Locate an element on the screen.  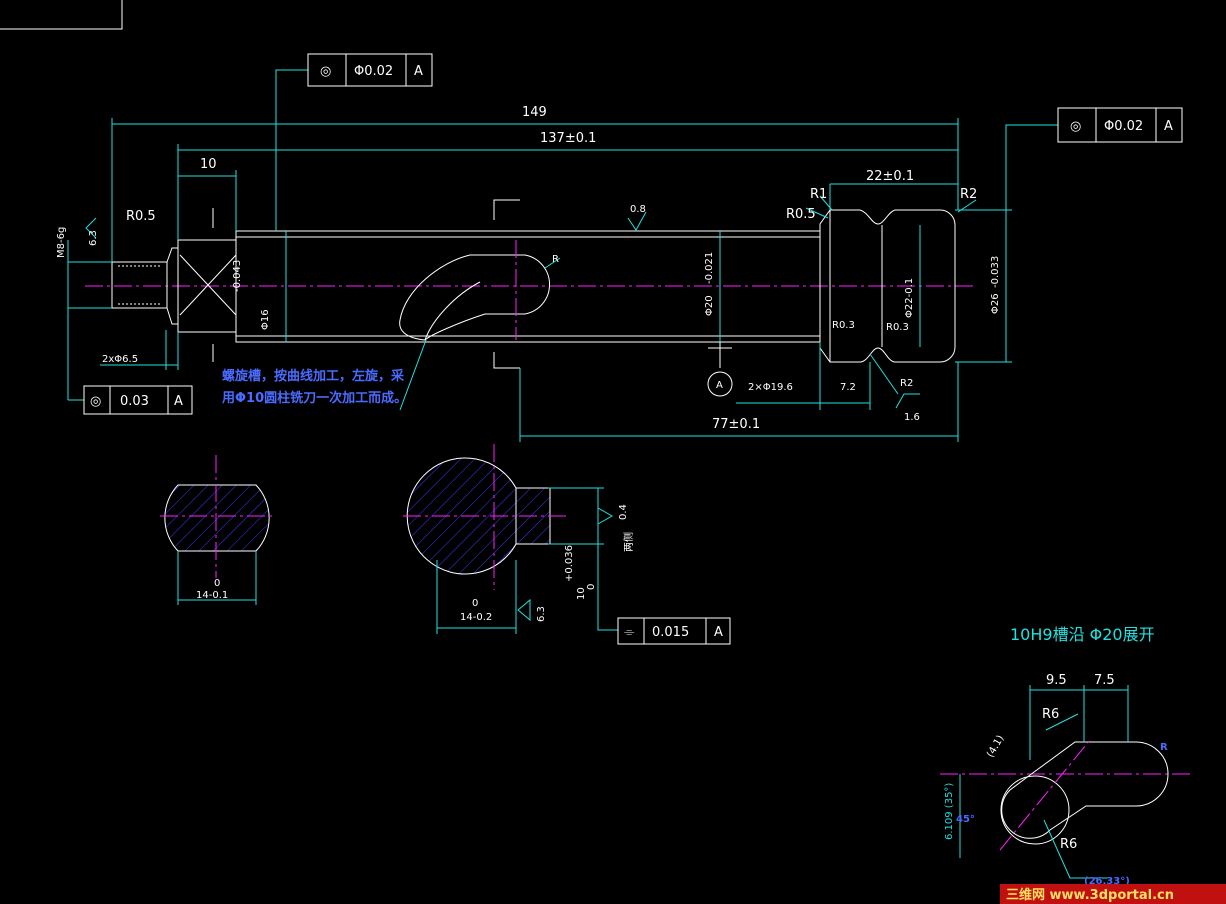
dim-137: 137±0.1 is located at coordinates (568, 138).